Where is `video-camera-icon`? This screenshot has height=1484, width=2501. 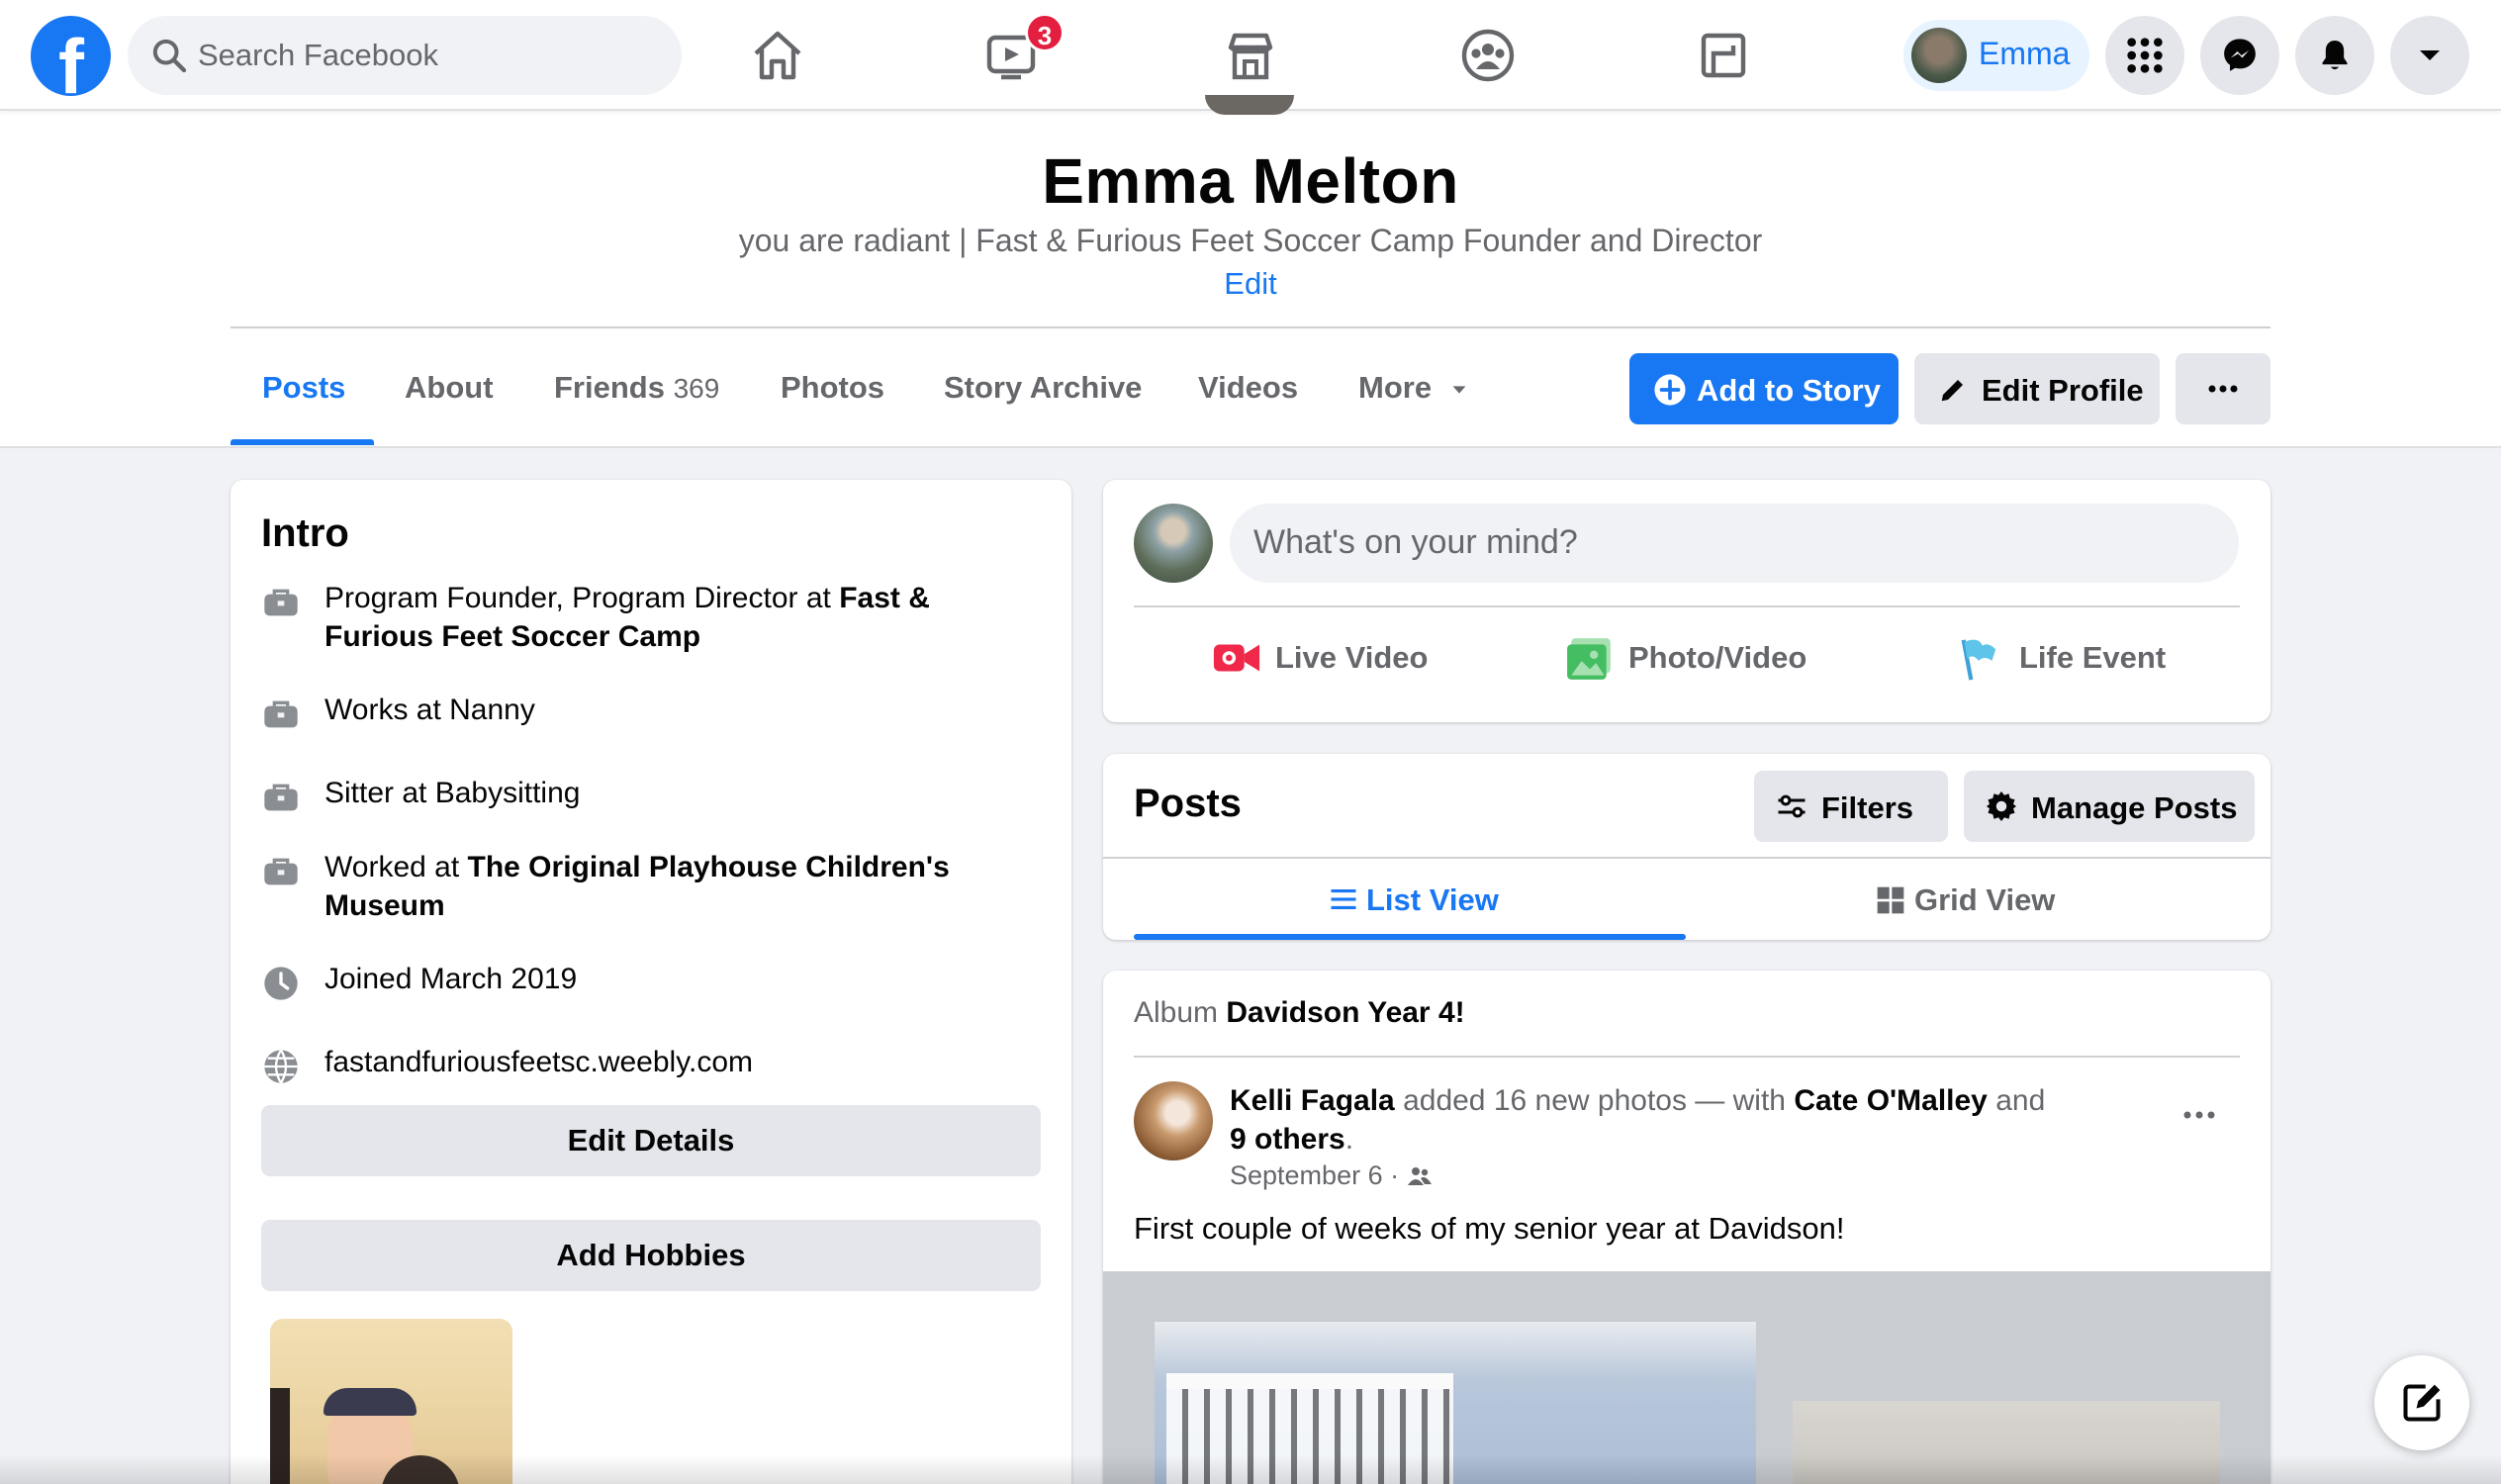 video-camera-icon is located at coordinates (1237, 658).